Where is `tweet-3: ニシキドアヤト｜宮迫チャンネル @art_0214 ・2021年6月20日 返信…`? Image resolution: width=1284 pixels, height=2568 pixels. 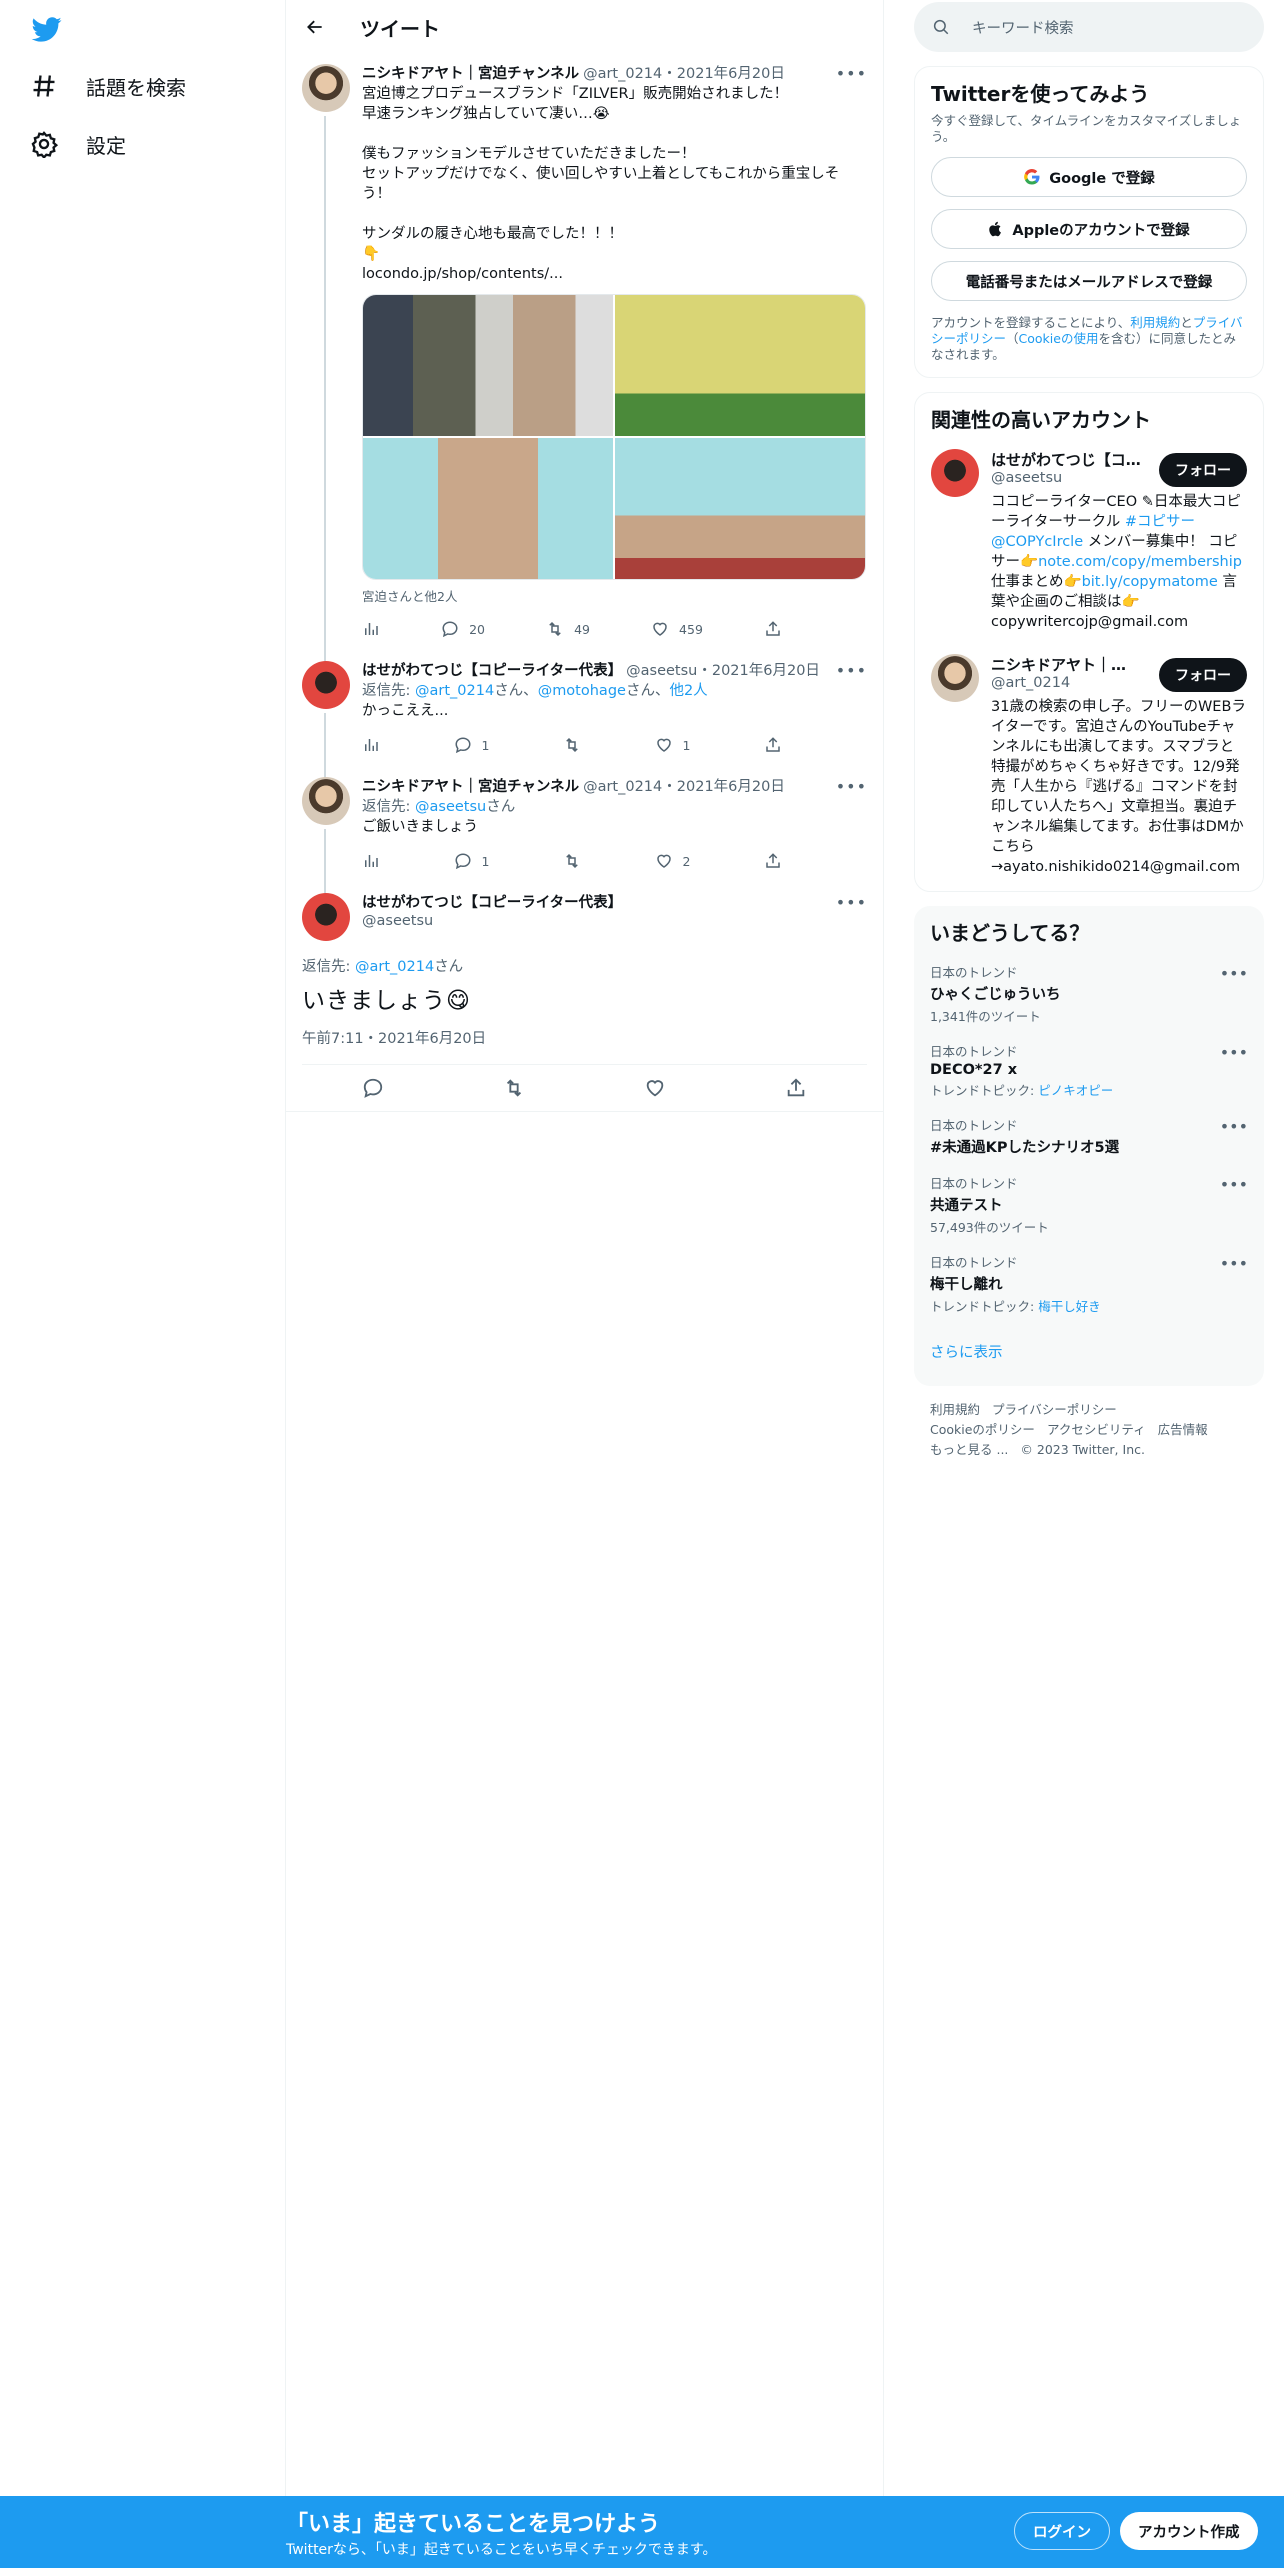
tweet-3: ニシキドアヤト｜宮迫チャンネル @art_0214 ・2021年6月20日 返信… is located at coordinates (584, 831).